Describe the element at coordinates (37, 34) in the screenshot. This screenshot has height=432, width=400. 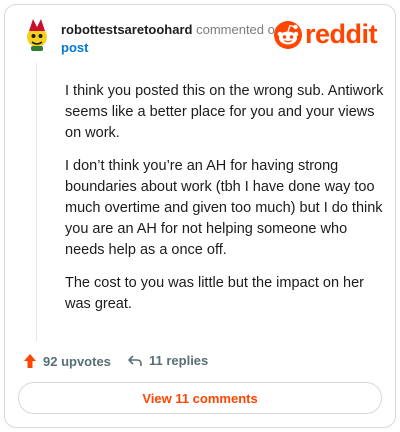
I see `user-avatar` at that location.